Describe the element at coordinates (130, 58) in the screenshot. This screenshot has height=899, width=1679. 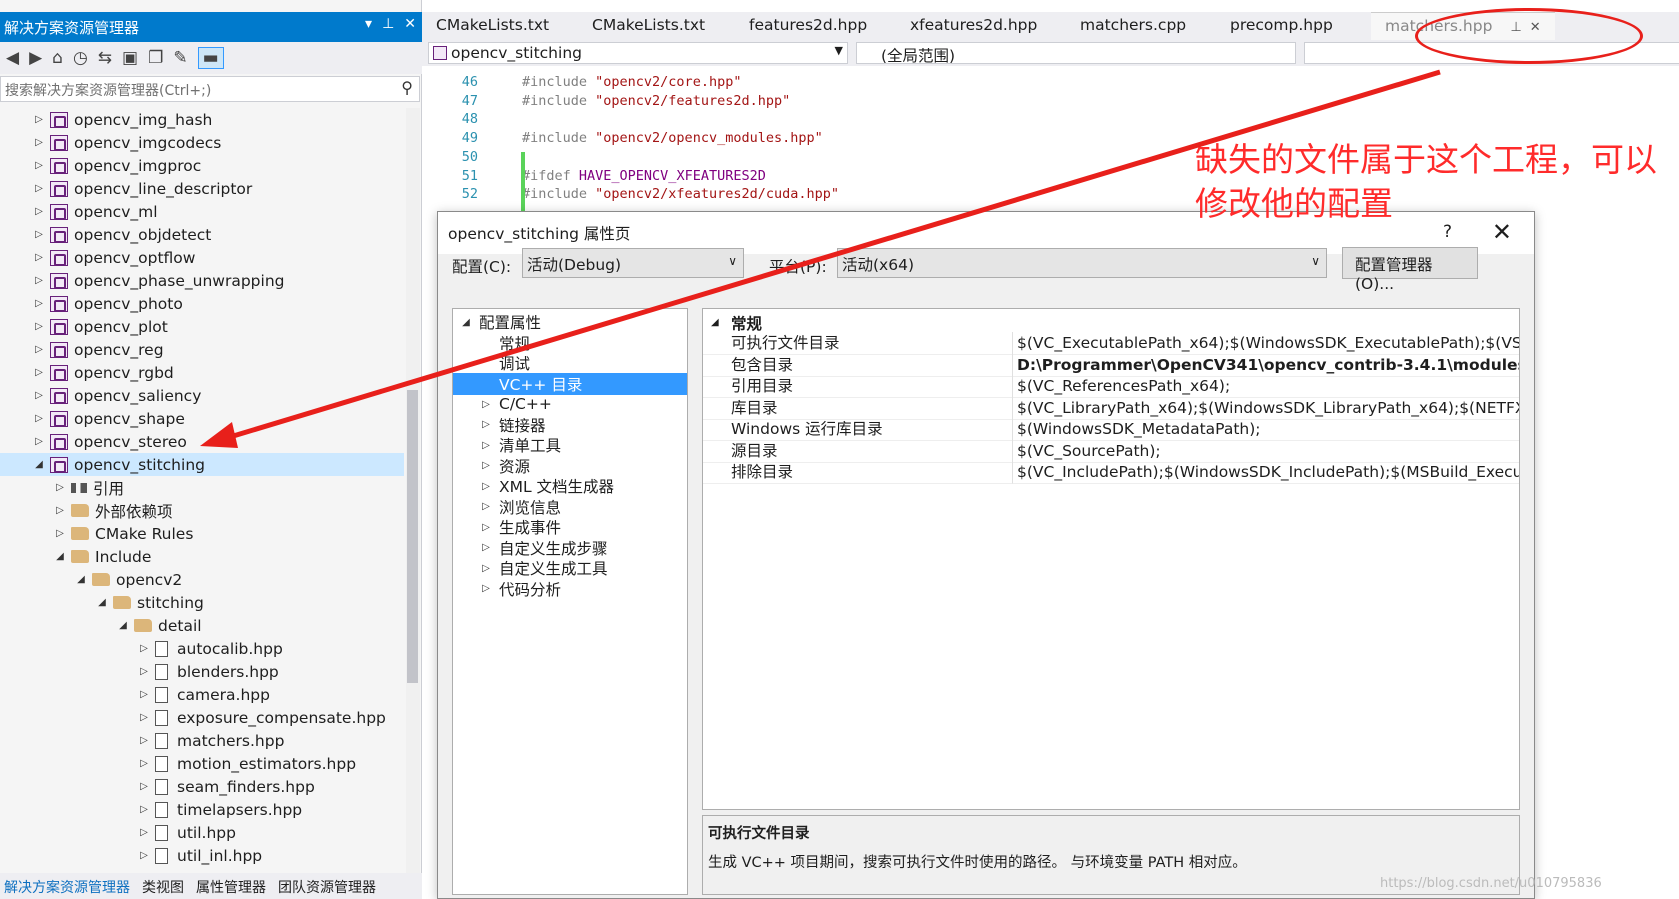
I see `collapse-all-icon: ▣` at that location.